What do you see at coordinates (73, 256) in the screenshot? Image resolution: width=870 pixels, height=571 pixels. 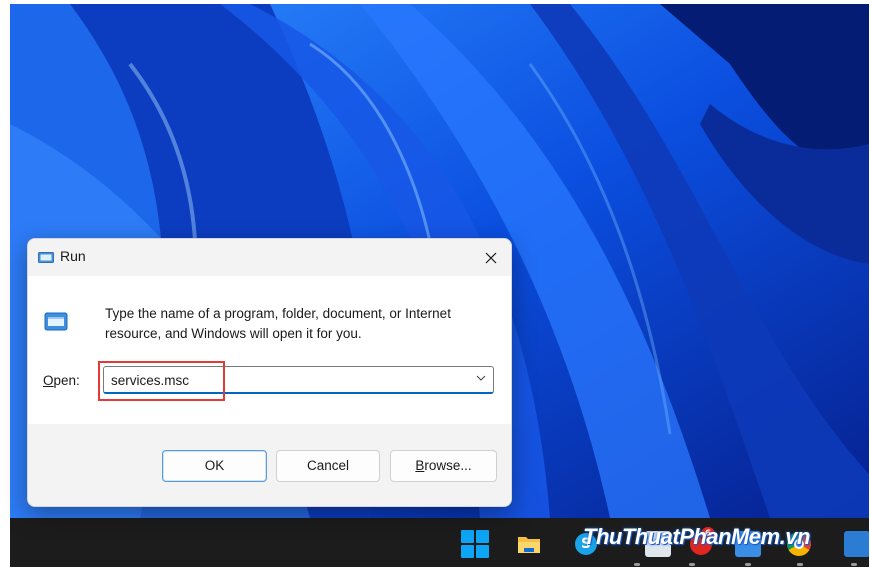 I see `dialog-title: Run` at bounding box center [73, 256].